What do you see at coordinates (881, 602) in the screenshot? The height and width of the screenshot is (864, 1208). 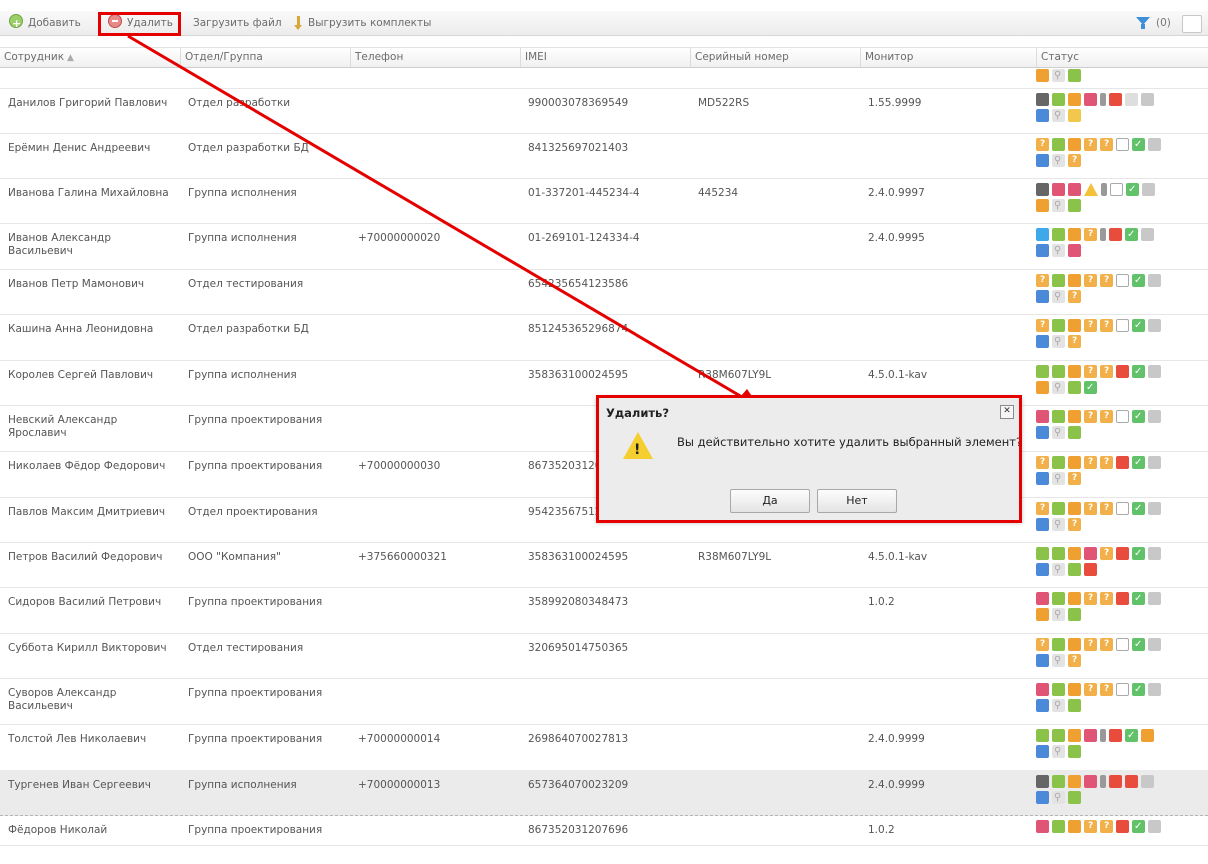 I see `monitor-cell: 1.0.2` at bounding box center [881, 602].